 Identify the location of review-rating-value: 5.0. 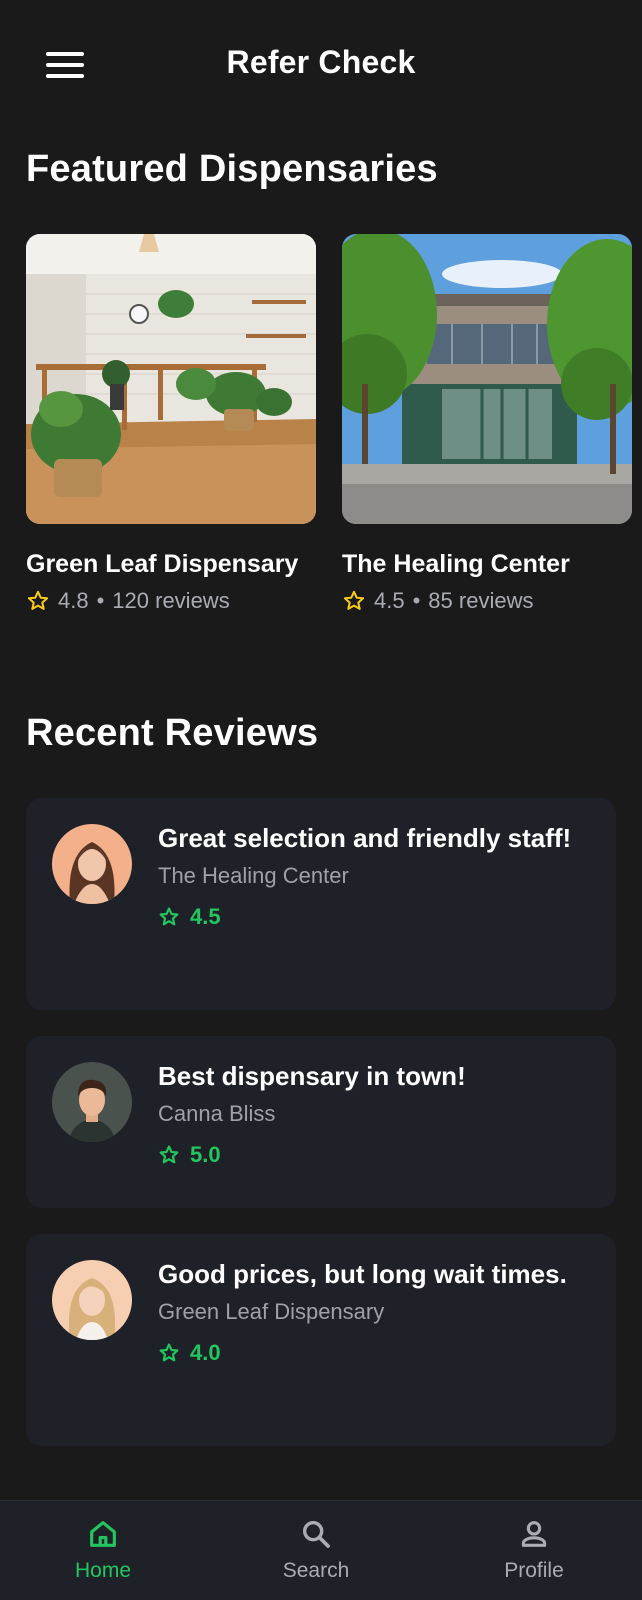
(205, 1154).